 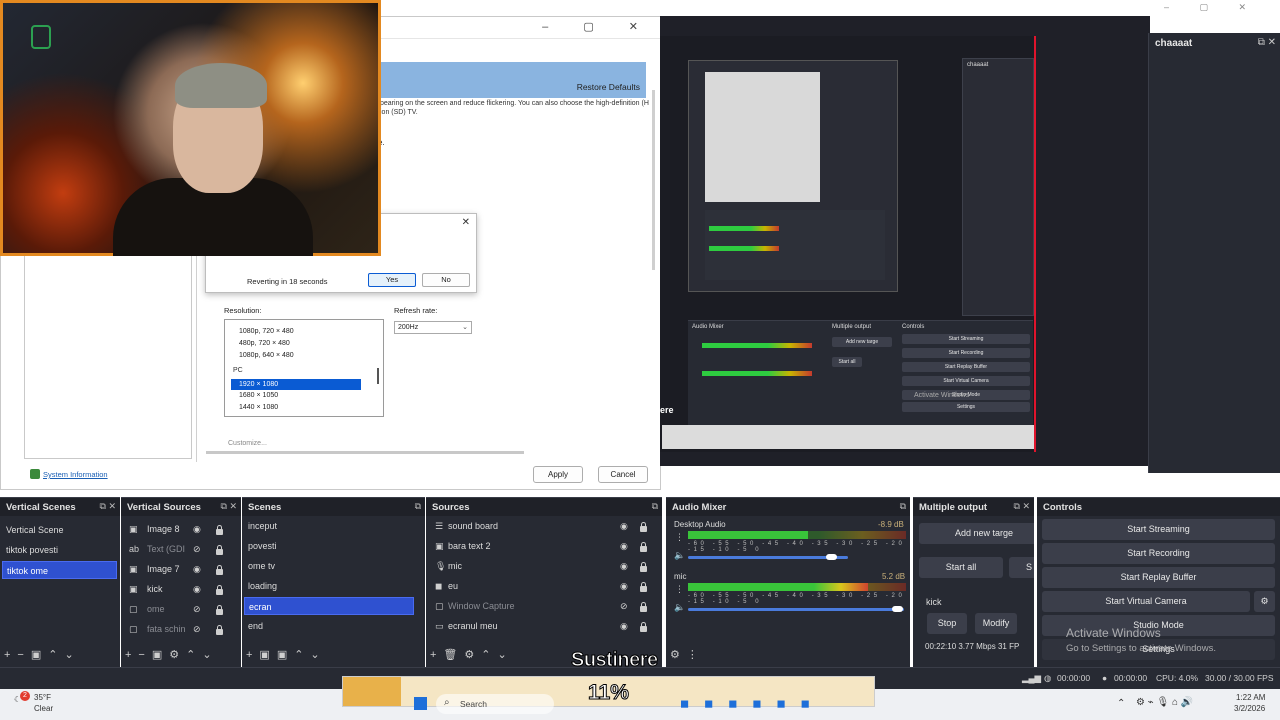 I want to click on source-item: Text (GDI, so click(x=164, y=549).